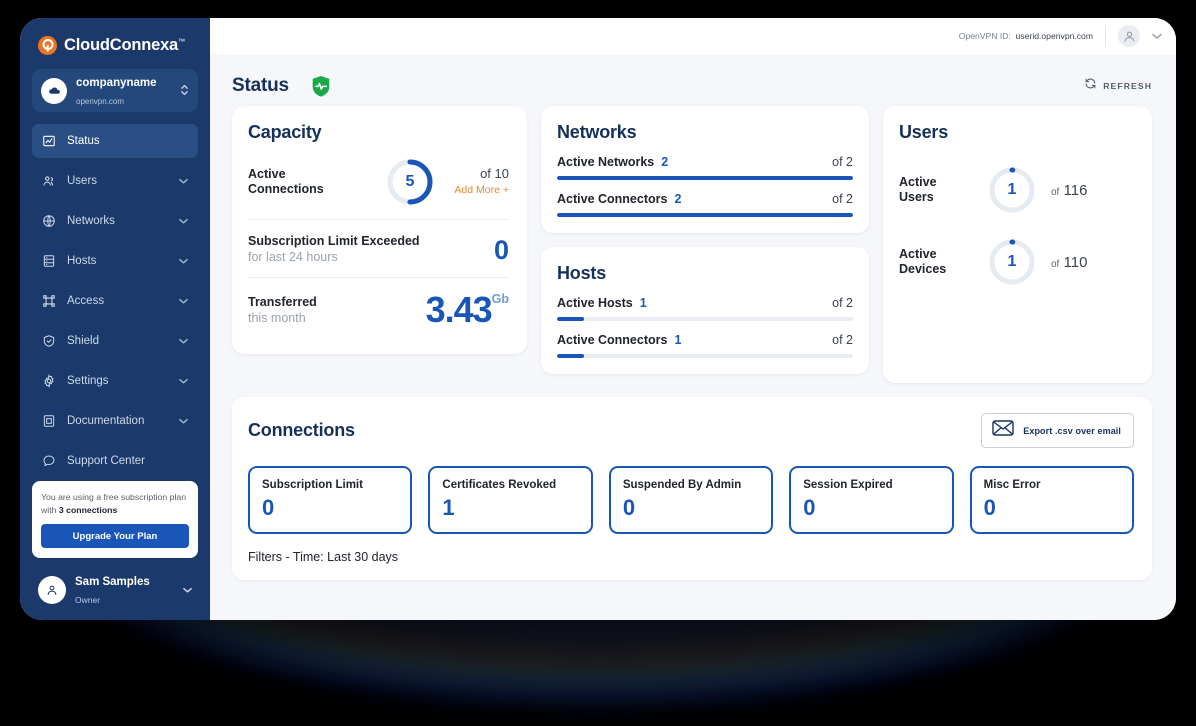 This screenshot has width=1196, height=726. Describe the element at coordinates (871, 500) in the screenshot. I see `tile-session-expired: Session Expired 0` at that location.